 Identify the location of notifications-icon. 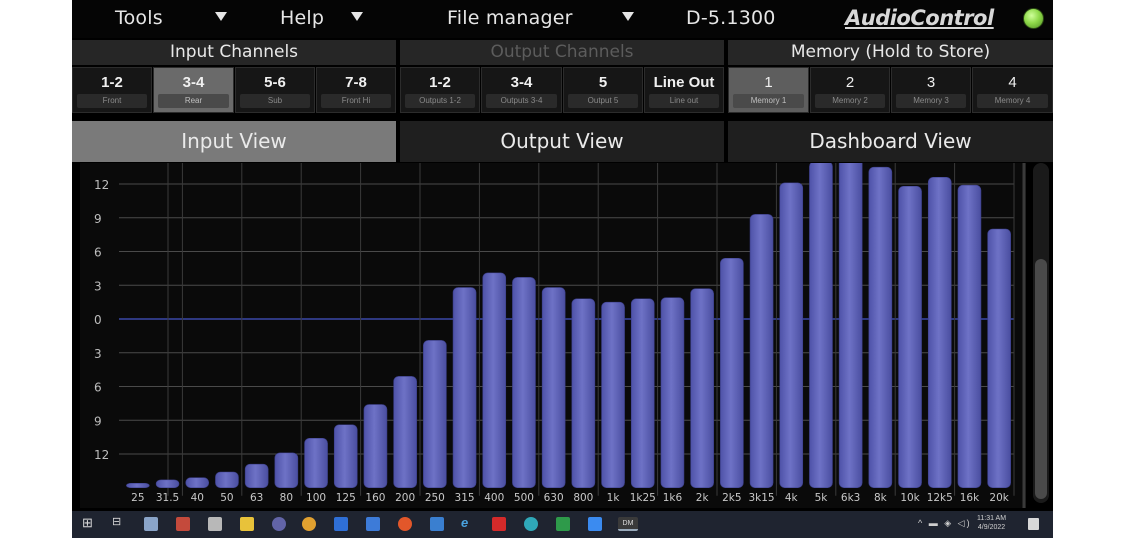
(1033, 524).